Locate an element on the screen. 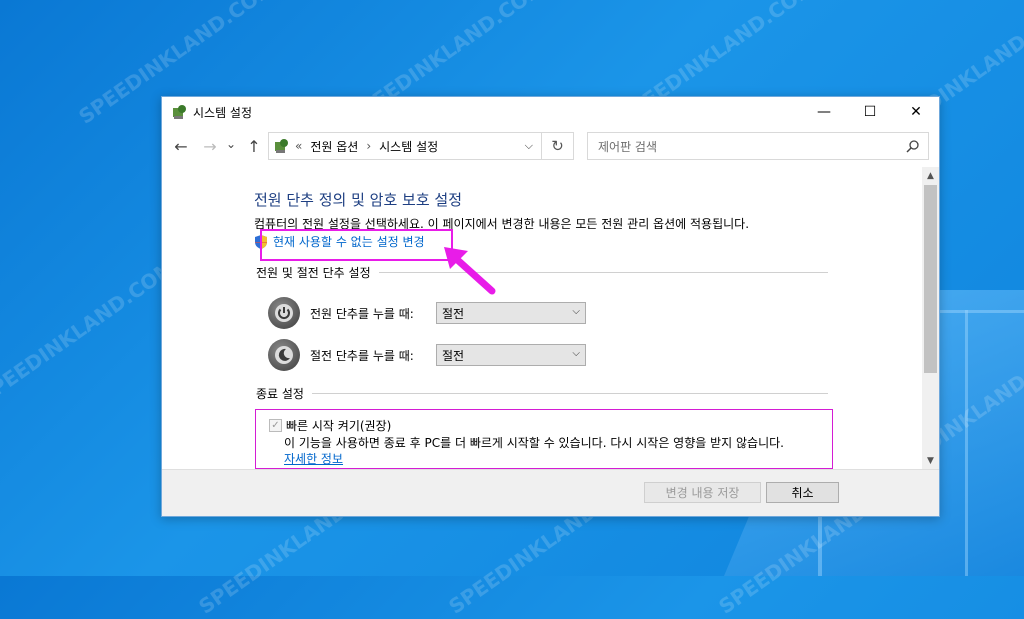  address-dropdown-chevron-icon: ⌵ is located at coordinates (529, 146).